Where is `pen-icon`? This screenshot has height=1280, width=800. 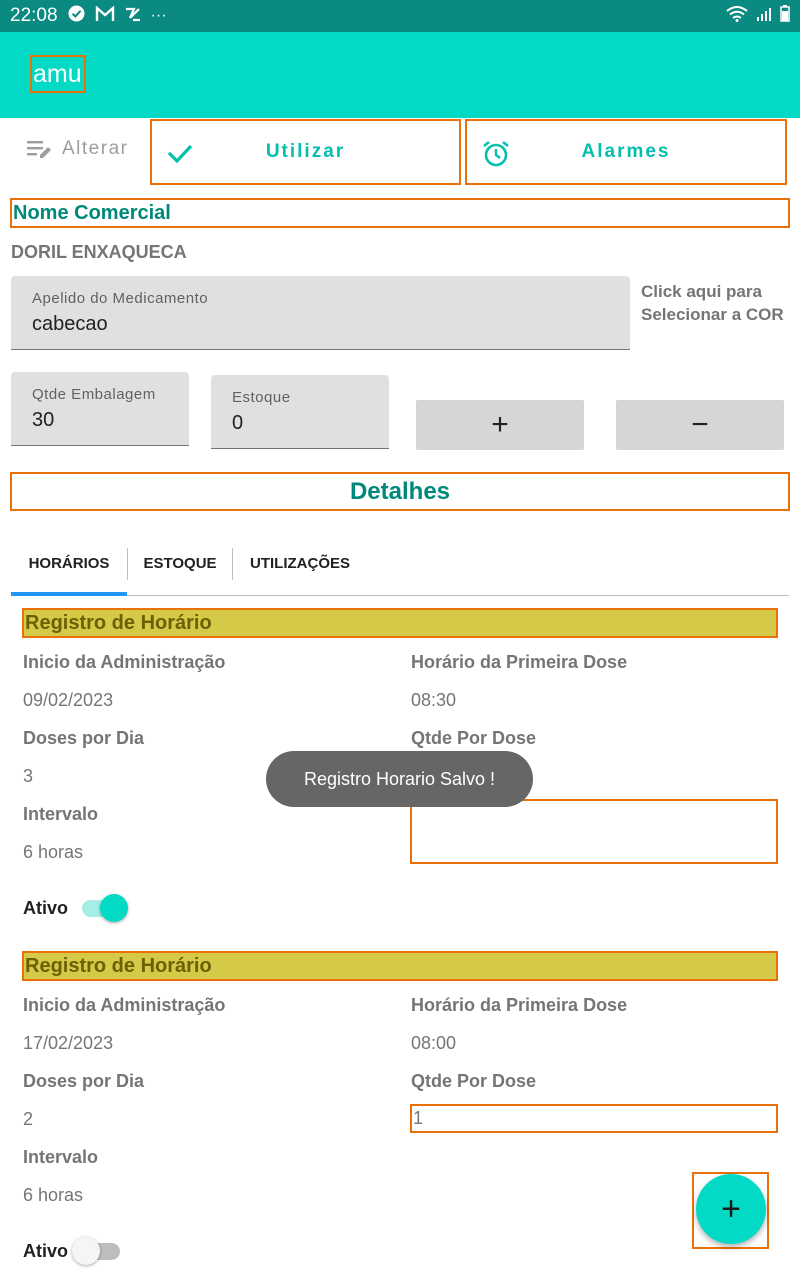
pen-icon is located at coordinates (133, 16).